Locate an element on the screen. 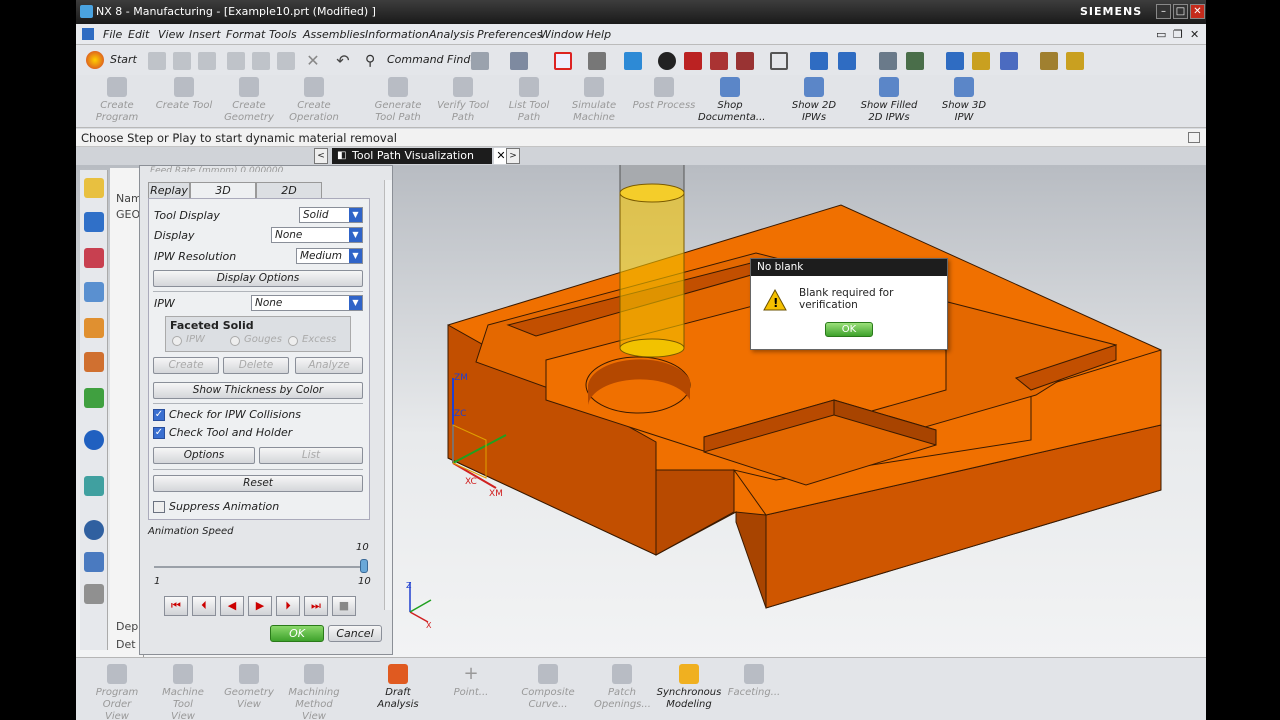 Image resolution: width=1280 pixels, height=720 pixels. show-2d-ipws-button: Show 2D IPWs is located at coordinates (814, 100).